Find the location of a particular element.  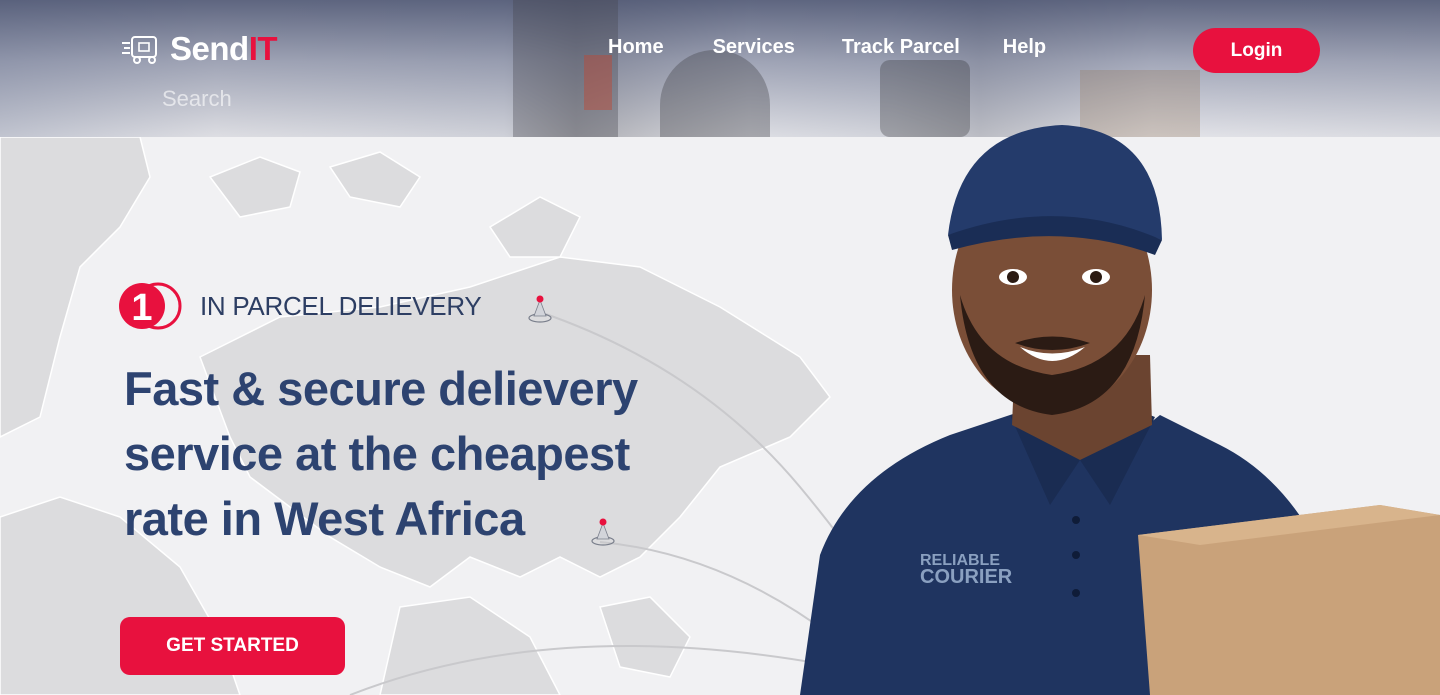

badge-number: 1 is located at coordinates (141, 308).